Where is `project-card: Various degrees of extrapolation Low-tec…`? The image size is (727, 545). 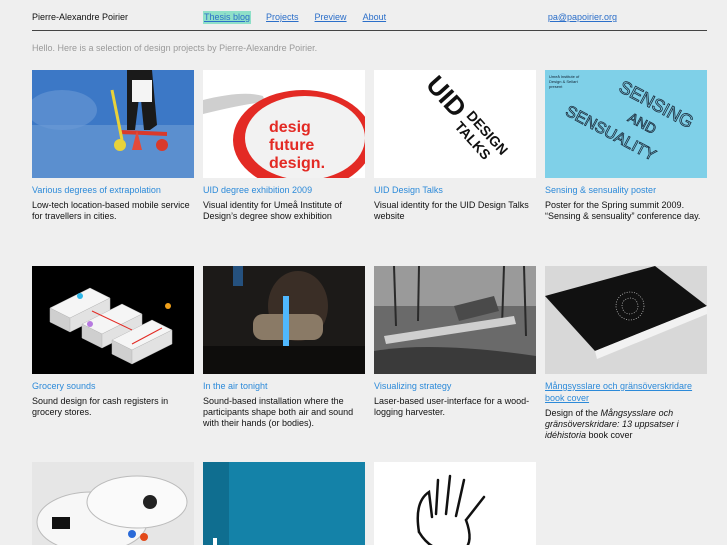 project-card: Various degrees of extrapolation Low-tec… is located at coordinates (113, 146).